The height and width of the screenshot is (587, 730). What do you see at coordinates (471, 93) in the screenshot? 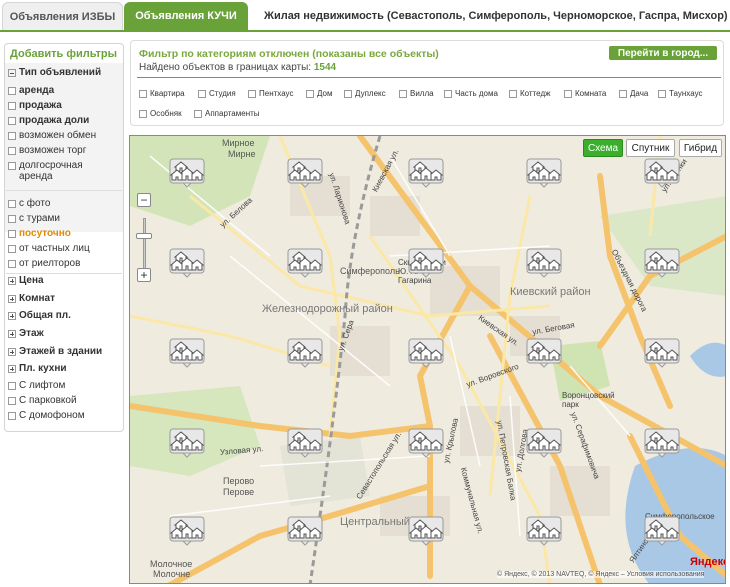
I see `category-part-of-house: Часть дома` at bounding box center [471, 93].